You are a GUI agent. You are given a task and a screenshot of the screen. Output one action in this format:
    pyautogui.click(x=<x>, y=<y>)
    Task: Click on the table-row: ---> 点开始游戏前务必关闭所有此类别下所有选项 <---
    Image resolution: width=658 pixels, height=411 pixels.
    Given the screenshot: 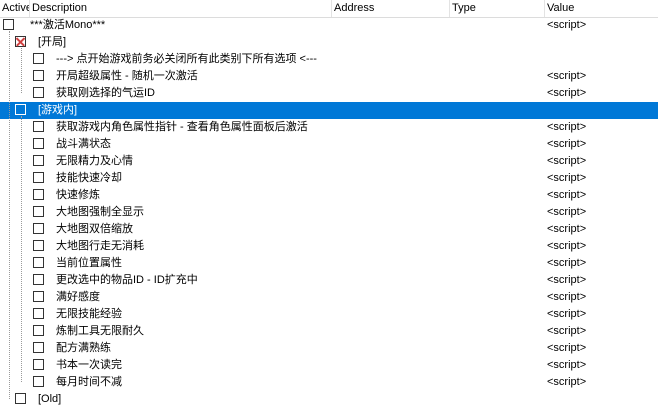 What is the action you would take?
    pyautogui.click(x=329, y=59)
    